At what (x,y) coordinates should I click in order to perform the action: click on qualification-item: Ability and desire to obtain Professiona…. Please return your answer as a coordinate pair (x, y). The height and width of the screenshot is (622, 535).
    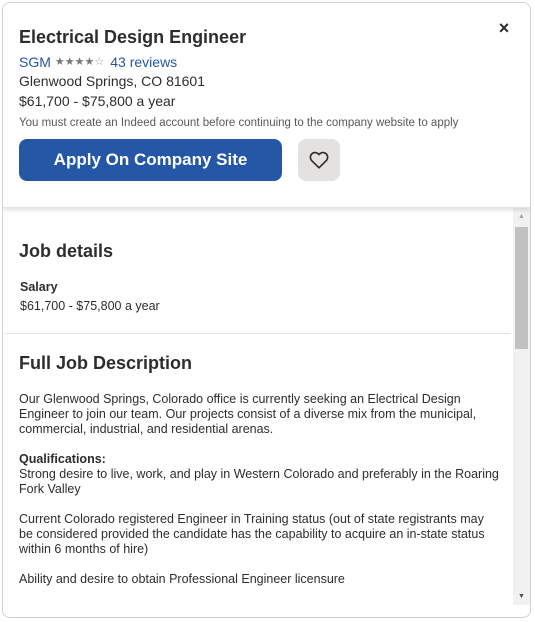
    Looking at the image, I should click on (182, 579).